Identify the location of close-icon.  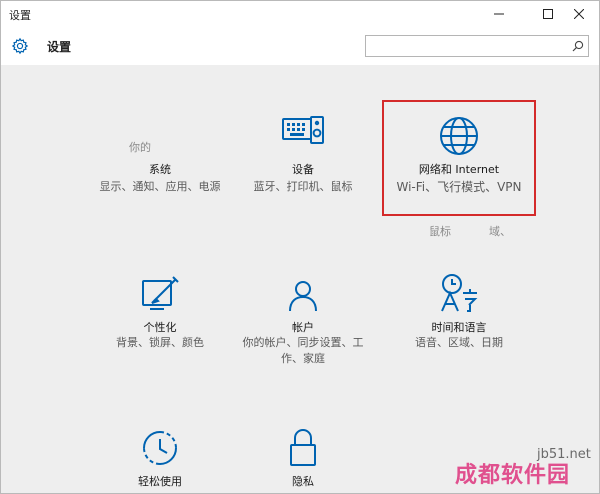
(579, 14).